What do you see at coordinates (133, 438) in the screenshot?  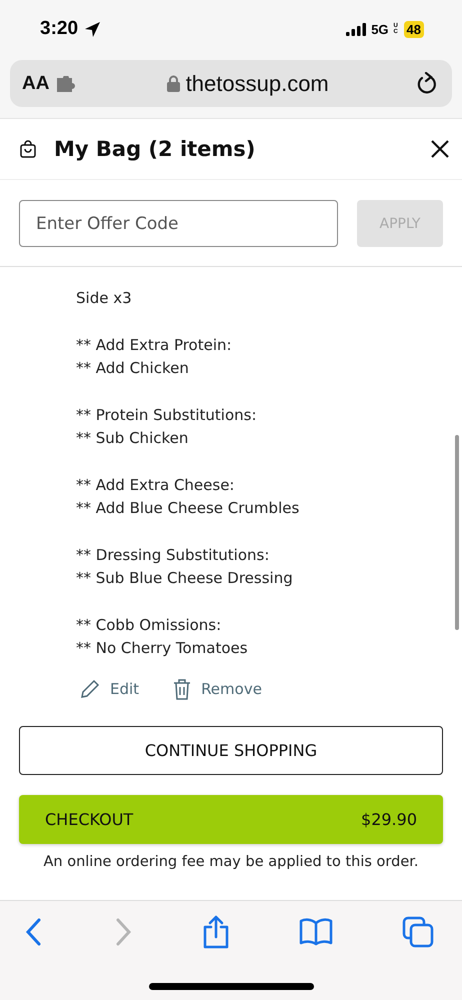 I see `item-note: ** Sub Chicken` at bounding box center [133, 438].